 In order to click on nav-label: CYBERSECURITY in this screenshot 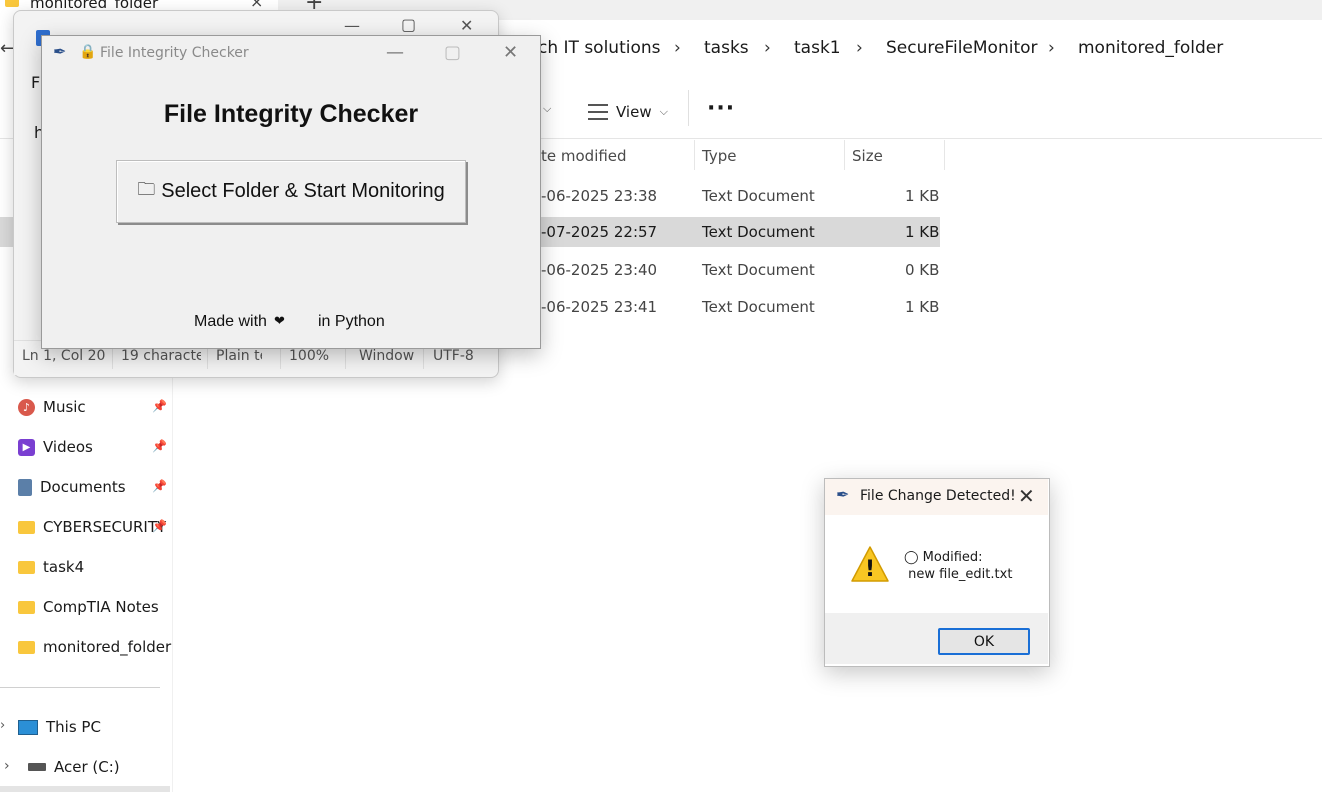, I will do `click(105, 527)`.